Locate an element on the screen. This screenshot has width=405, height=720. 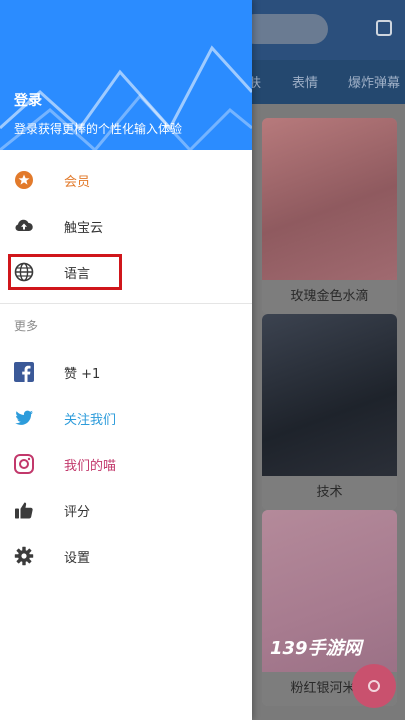
drawer-header: 登录 登录获得更棒的个性化输入体验 is located at coordinates (126, 75).